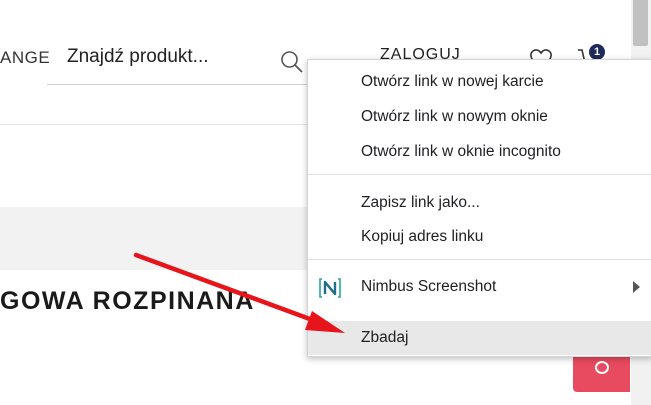 The width and height of the screenshot is (651, 405). What do you see at coordinates (239, 292) in the screenshot?
I see `annotation-arrow` at bounding box center [239, 292].